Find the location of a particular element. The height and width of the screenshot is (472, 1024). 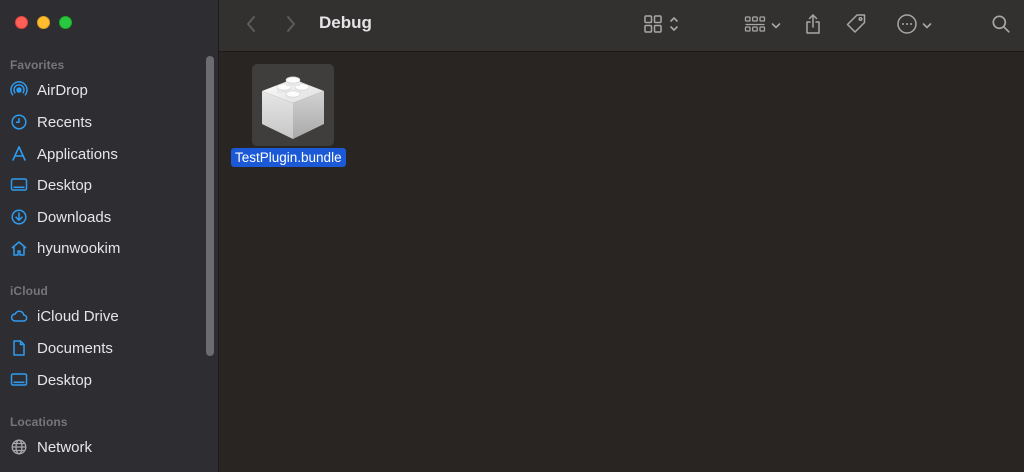

more-icon is located at coordinates (907, 26).